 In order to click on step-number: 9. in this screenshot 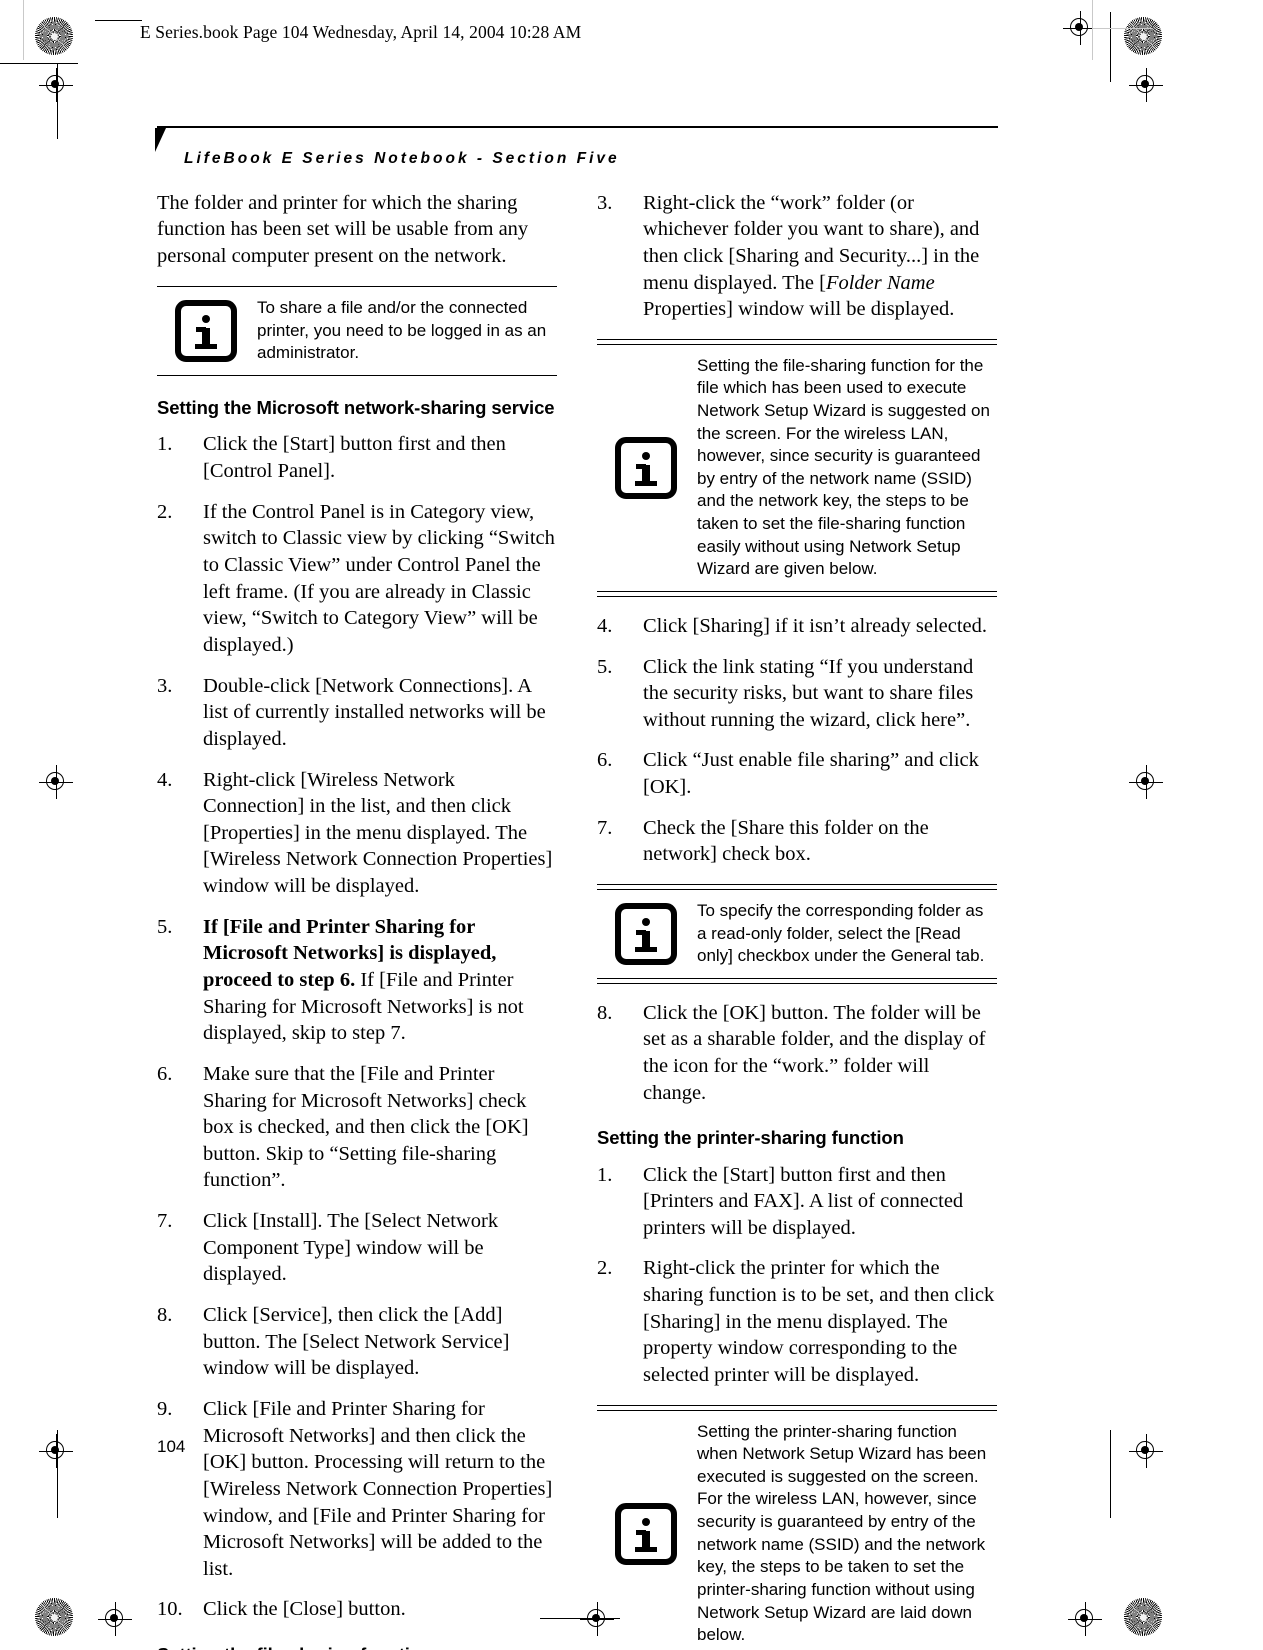, I will do `click(165, 1408)`.